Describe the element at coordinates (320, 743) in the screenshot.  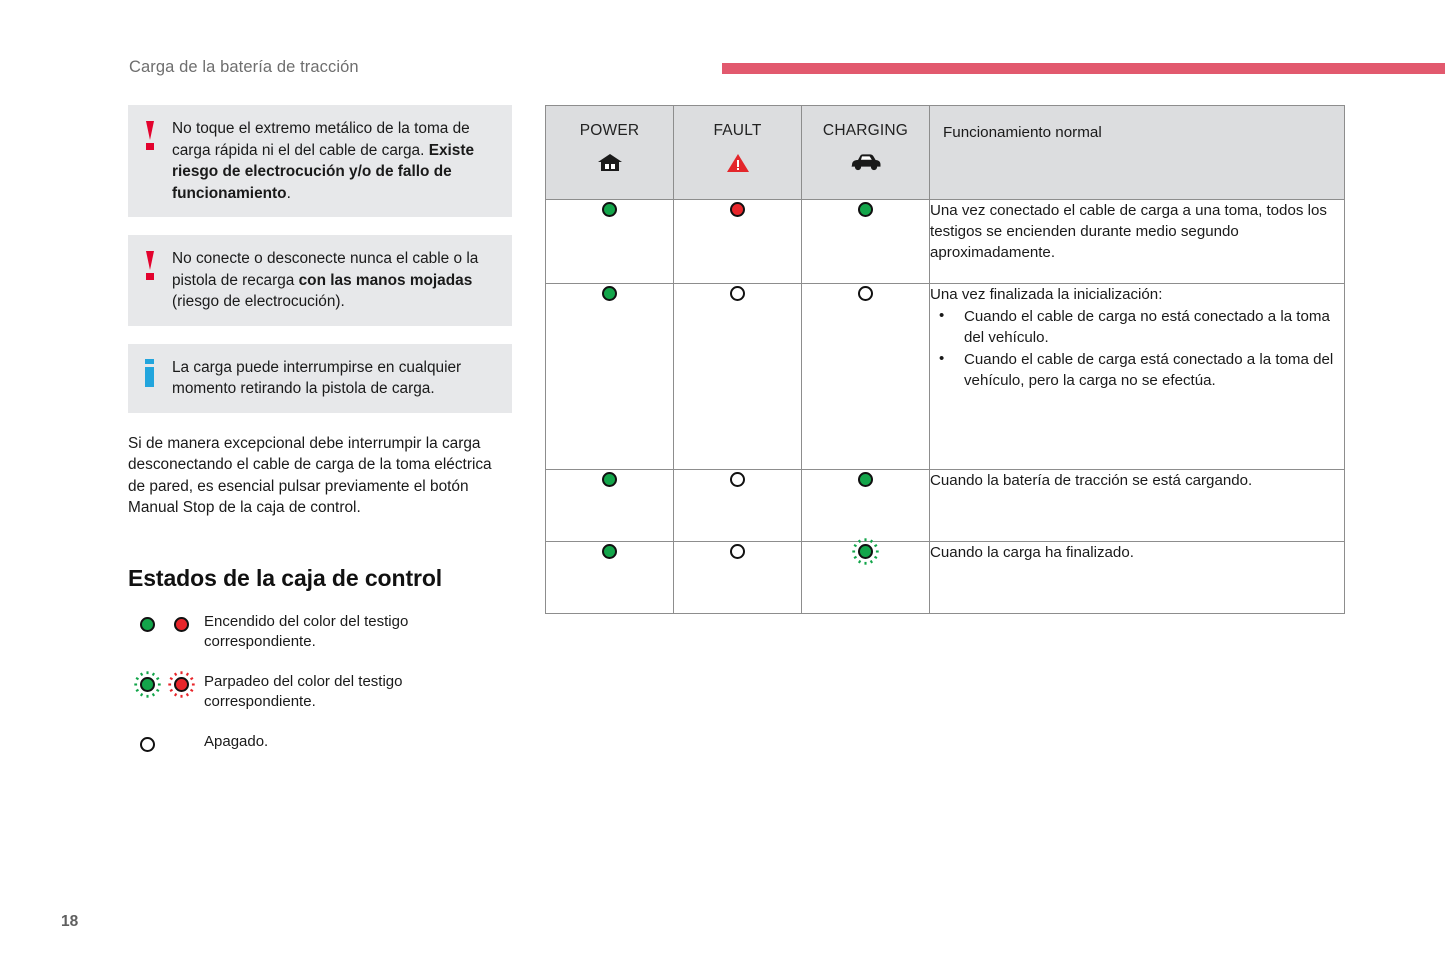
I see `legend-row: Apagado.` at that location.